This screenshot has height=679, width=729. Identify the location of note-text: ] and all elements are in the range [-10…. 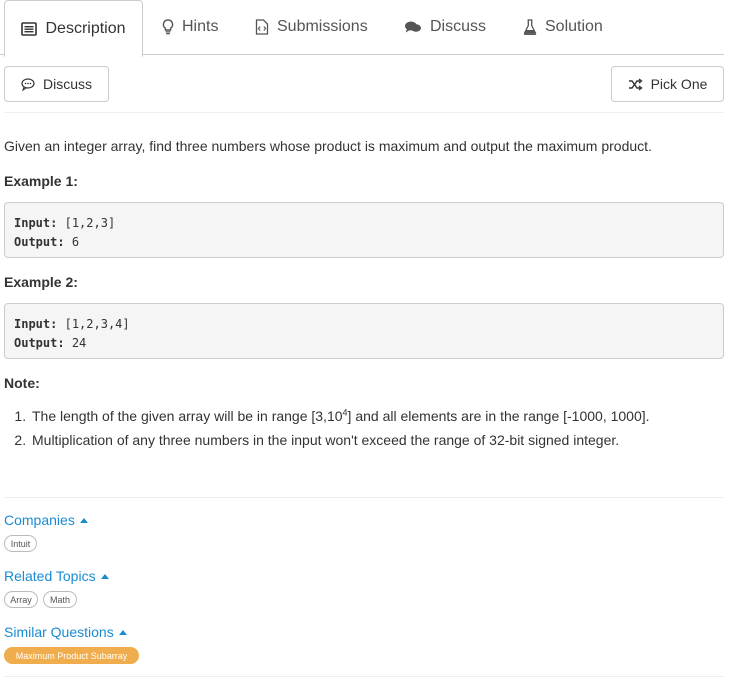
(498, 416).